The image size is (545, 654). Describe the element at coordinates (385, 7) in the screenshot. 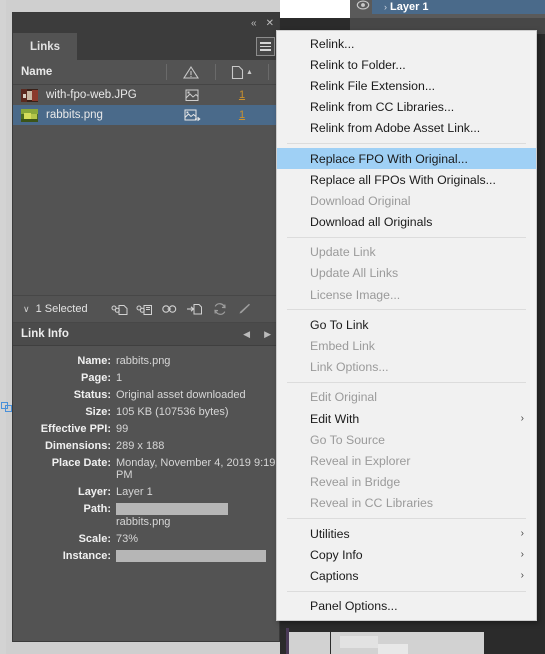

I see `chevron-right-icon: ›` at that location.